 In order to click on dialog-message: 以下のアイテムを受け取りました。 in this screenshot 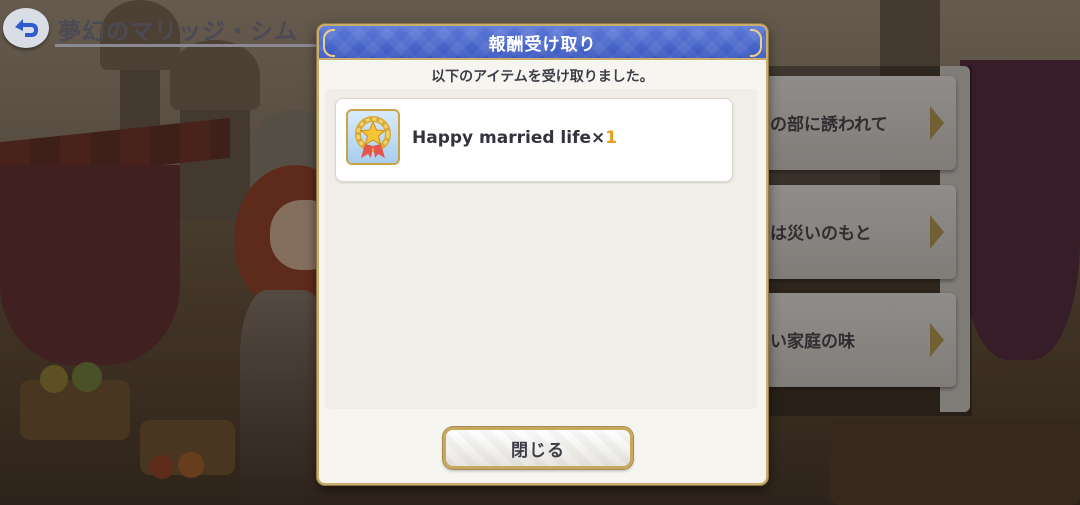, I will do `click(542, 77)`.